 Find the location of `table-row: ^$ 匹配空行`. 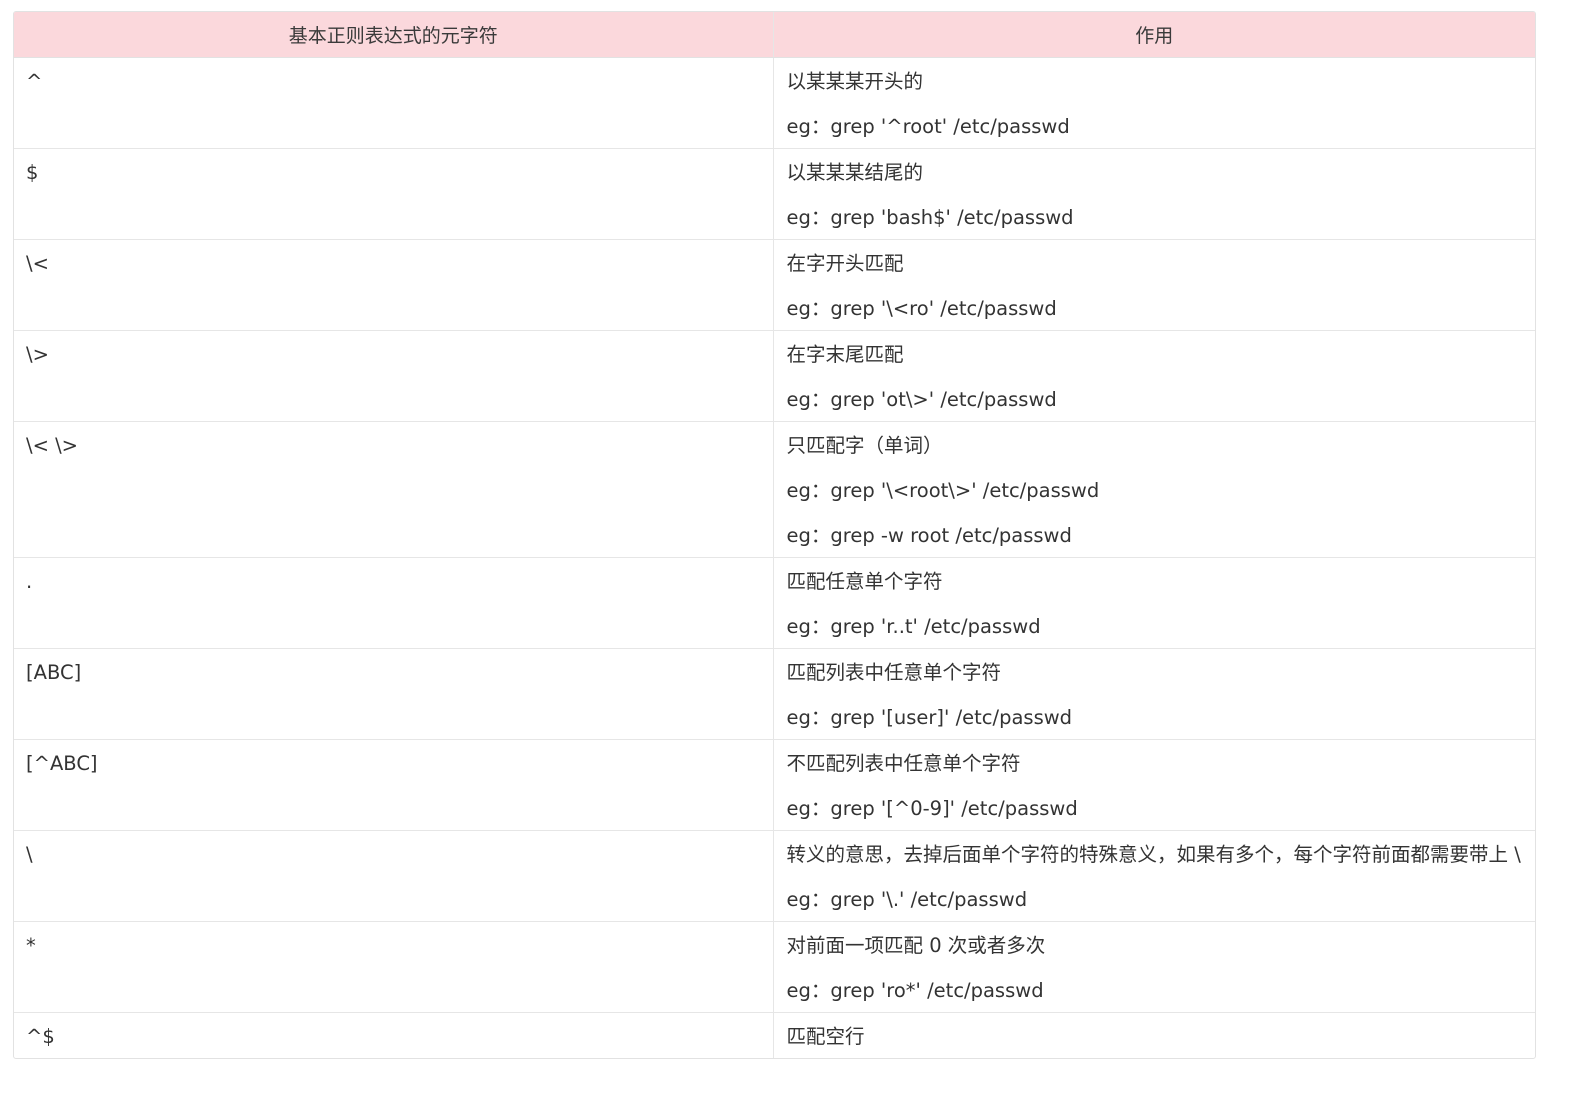

table-row: ^$ 匹配空行 is located at coordinates (774, 1035).